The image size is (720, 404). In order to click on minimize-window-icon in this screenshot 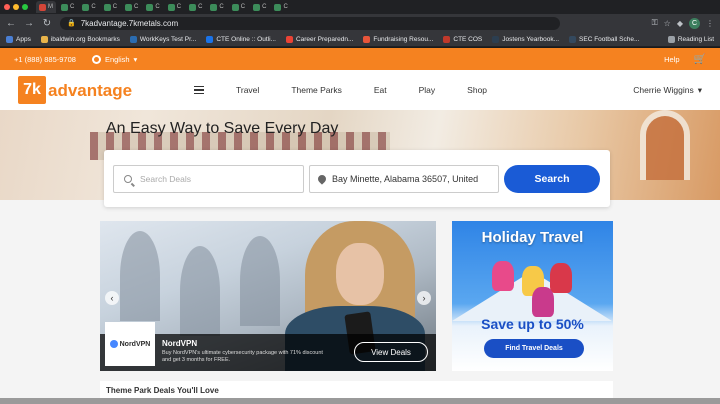, I will do `click(16, 7)`.